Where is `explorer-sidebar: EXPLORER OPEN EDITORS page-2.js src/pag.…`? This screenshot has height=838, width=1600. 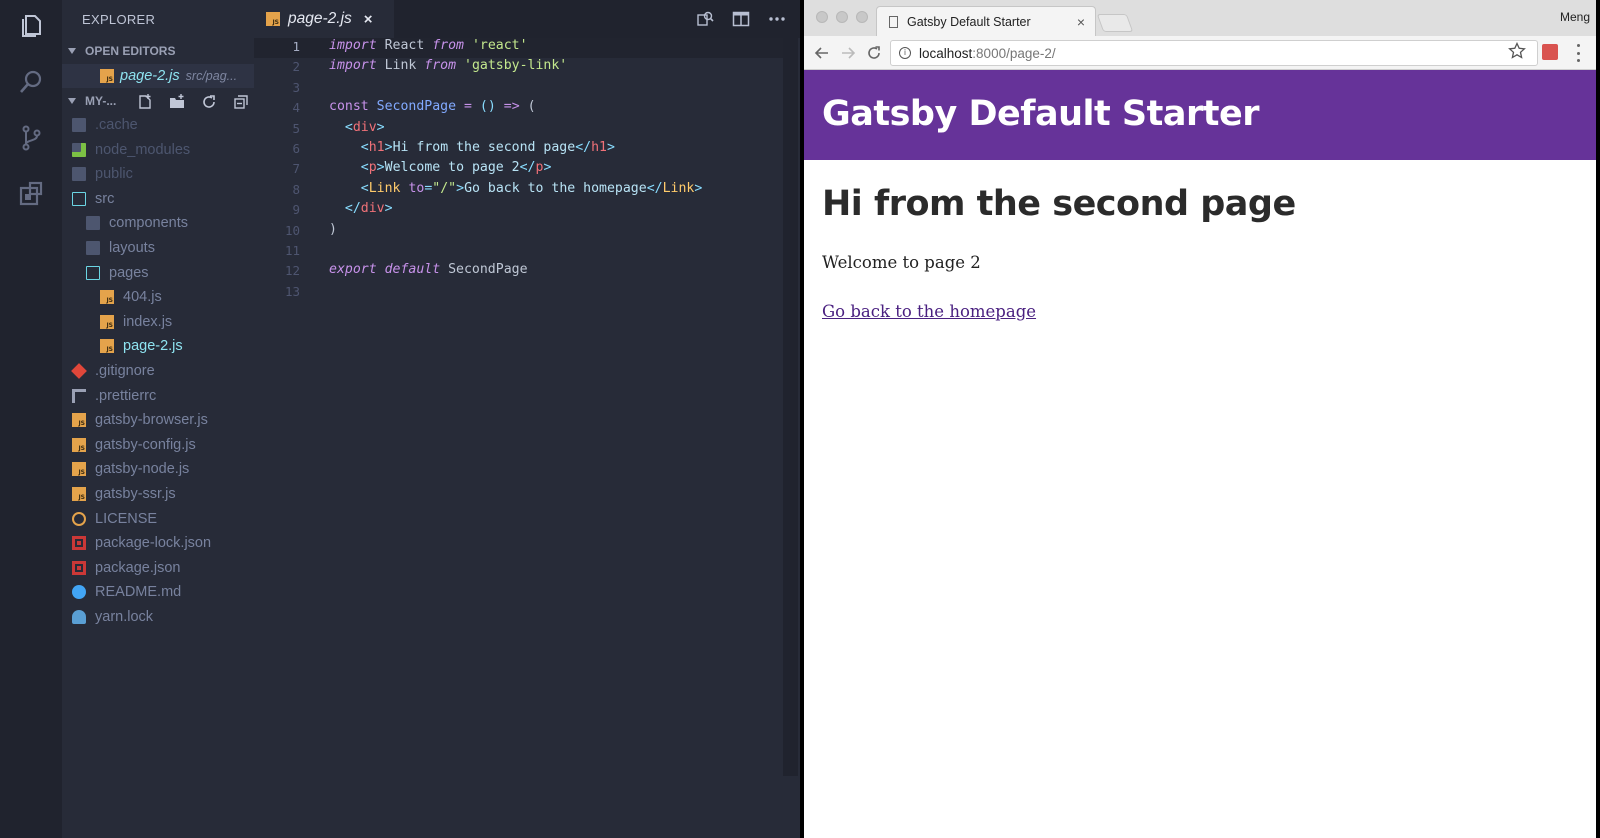 explorer-sidebar: EXPLORER OPEN EDITORS page-2.js src/pag.… is located at coordinates (158, 419).